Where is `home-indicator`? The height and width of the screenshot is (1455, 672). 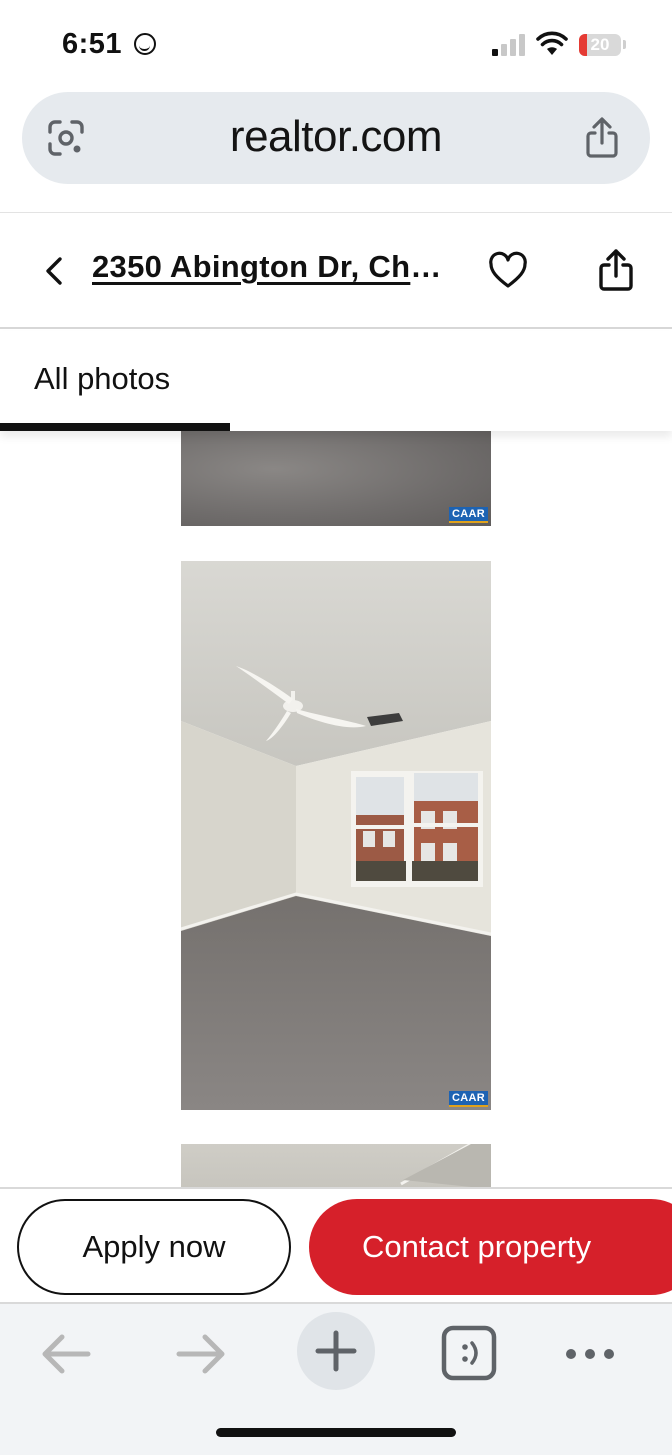 home-indicator is located at coordinates (336, 1432).